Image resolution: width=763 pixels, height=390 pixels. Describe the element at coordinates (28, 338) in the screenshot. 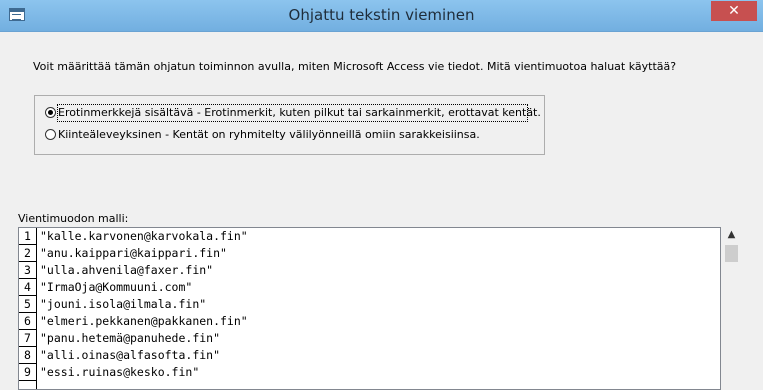

I see `row-number: 7` at that location.